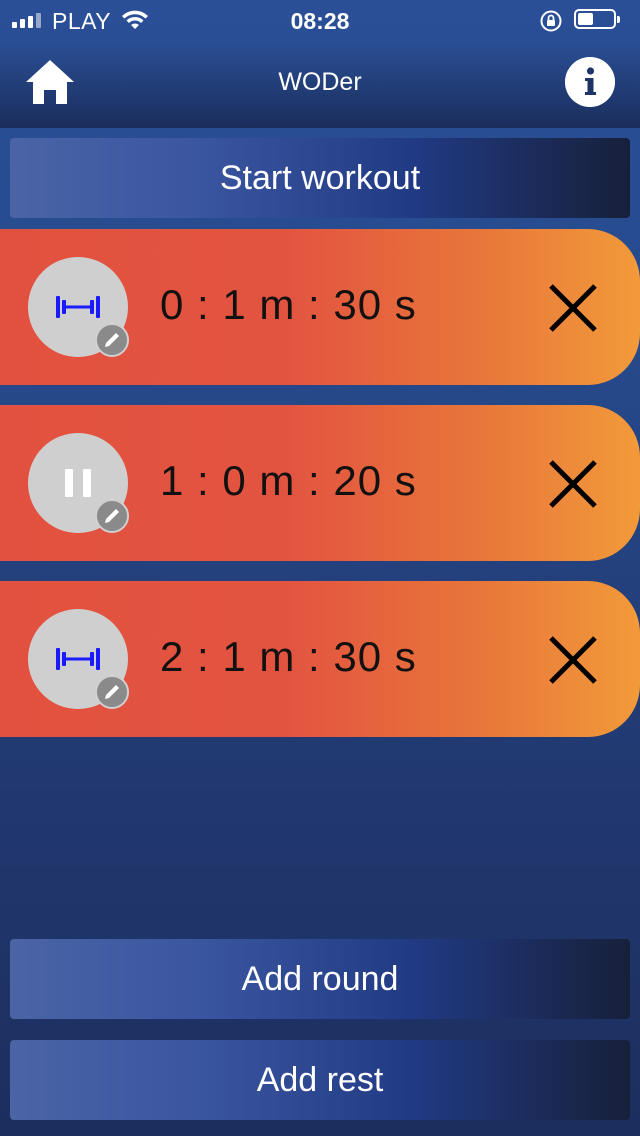 This screenshot has height=1136, width=640. I want to click on round-row: 2 : 1 m : 30 s, so click(320, 659).